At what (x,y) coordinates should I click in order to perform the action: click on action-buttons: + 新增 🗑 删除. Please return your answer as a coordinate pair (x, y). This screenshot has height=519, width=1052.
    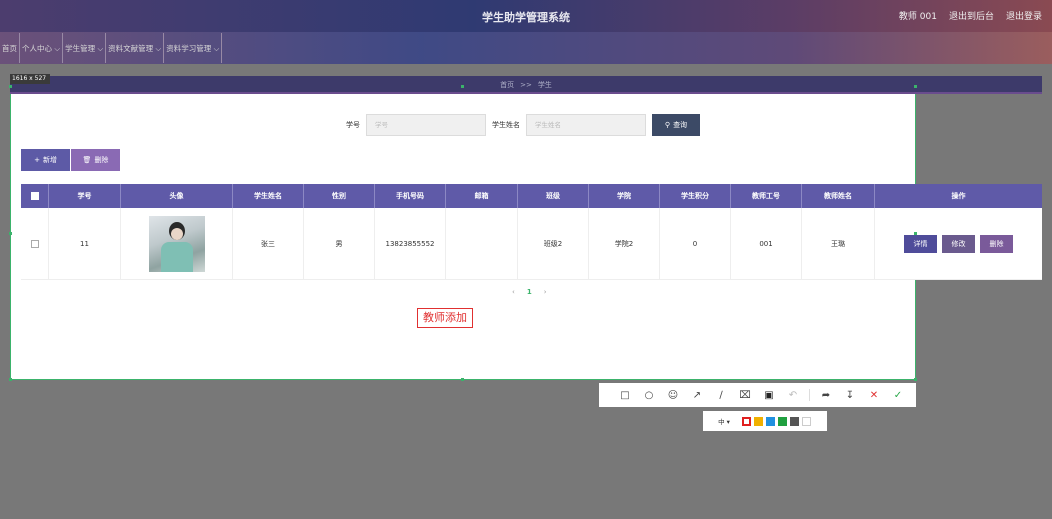
    Looking at the image, I should click on (70, 160).